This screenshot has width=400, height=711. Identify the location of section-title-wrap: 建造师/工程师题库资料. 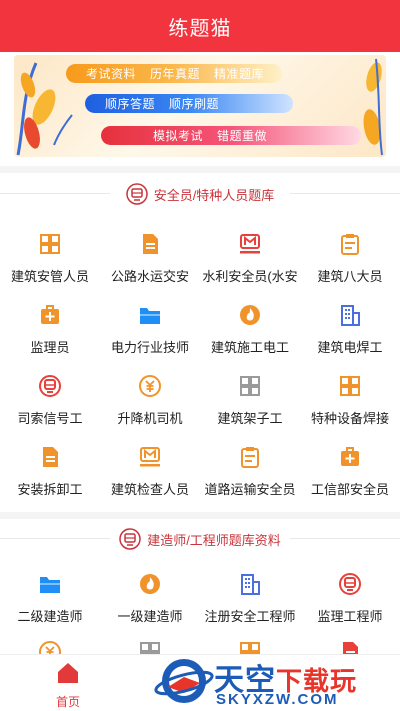
(200, 539).